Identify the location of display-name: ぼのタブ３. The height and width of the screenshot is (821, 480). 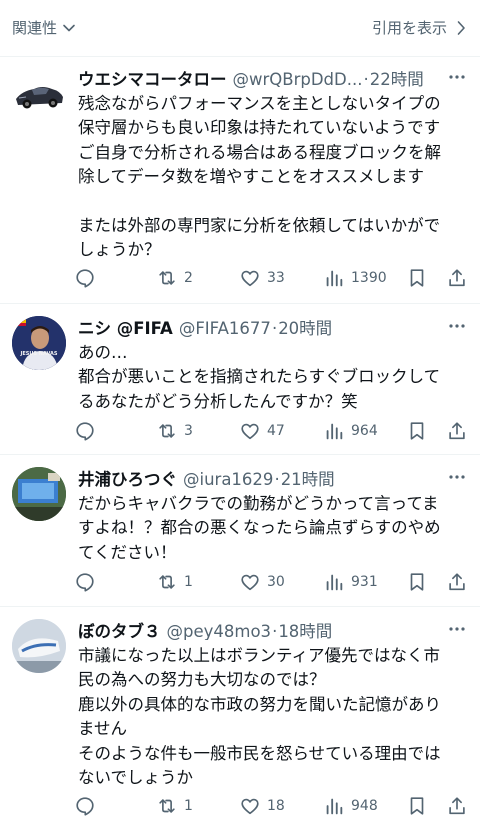
(119, 629).